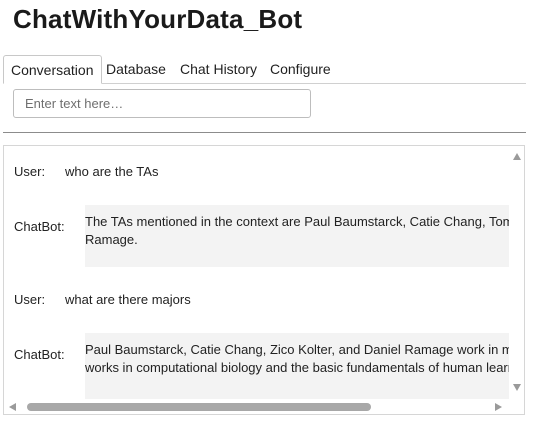 Image resolution: width=551 pixels, height=426 pixels. Describe the element at coordinates (199, 407) in the screenshot. I see `horizontal-scroll-thumb` at that location.